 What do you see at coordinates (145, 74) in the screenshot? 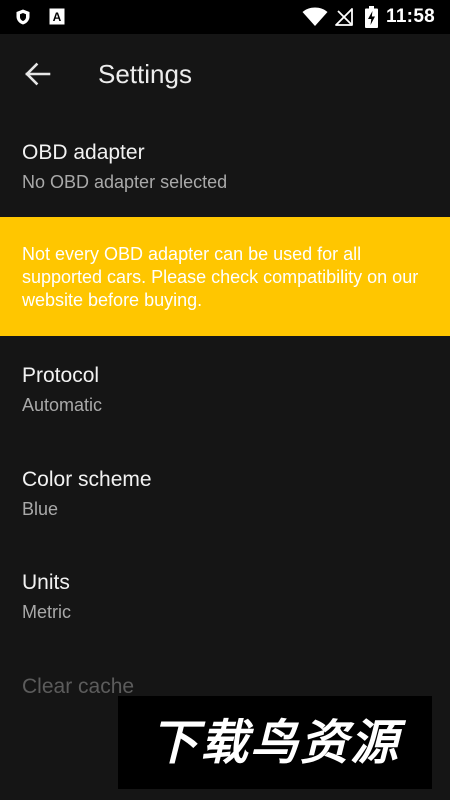
I see `page-title: Settings` at bounding box center [145, 74].